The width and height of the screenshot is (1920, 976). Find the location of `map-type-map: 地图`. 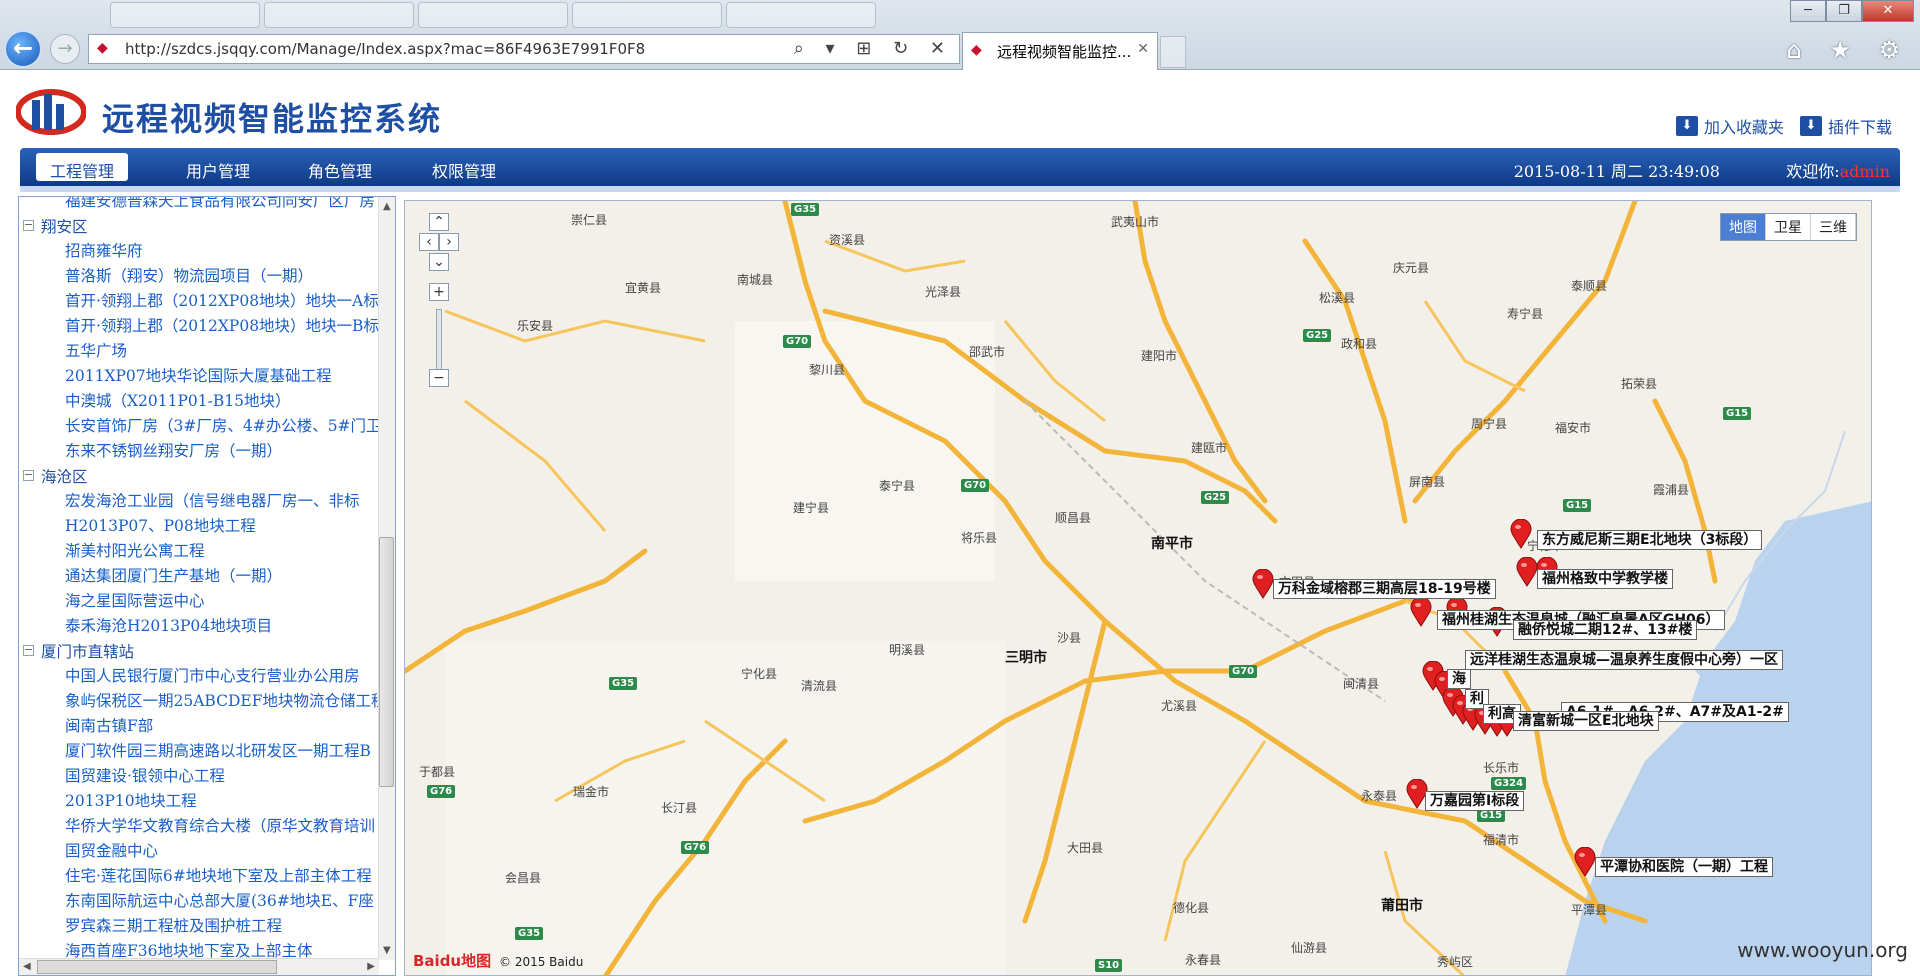

map-type-map: 地图 is located at coordinates (1743, 227).